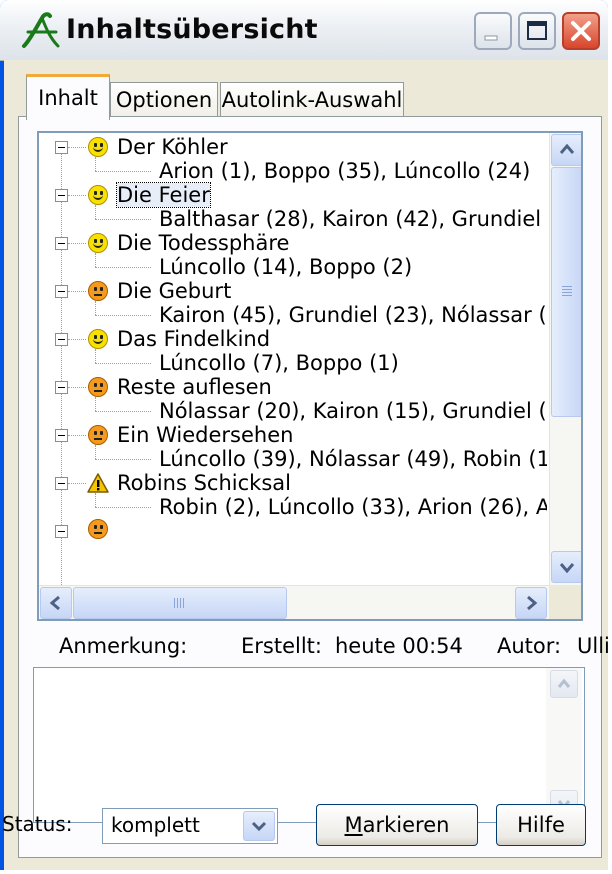  What do you see at coordinates (193, 339) in the screenshot?
I see `chapter-title: Das Findelkind` at bounding box center [193, 339].